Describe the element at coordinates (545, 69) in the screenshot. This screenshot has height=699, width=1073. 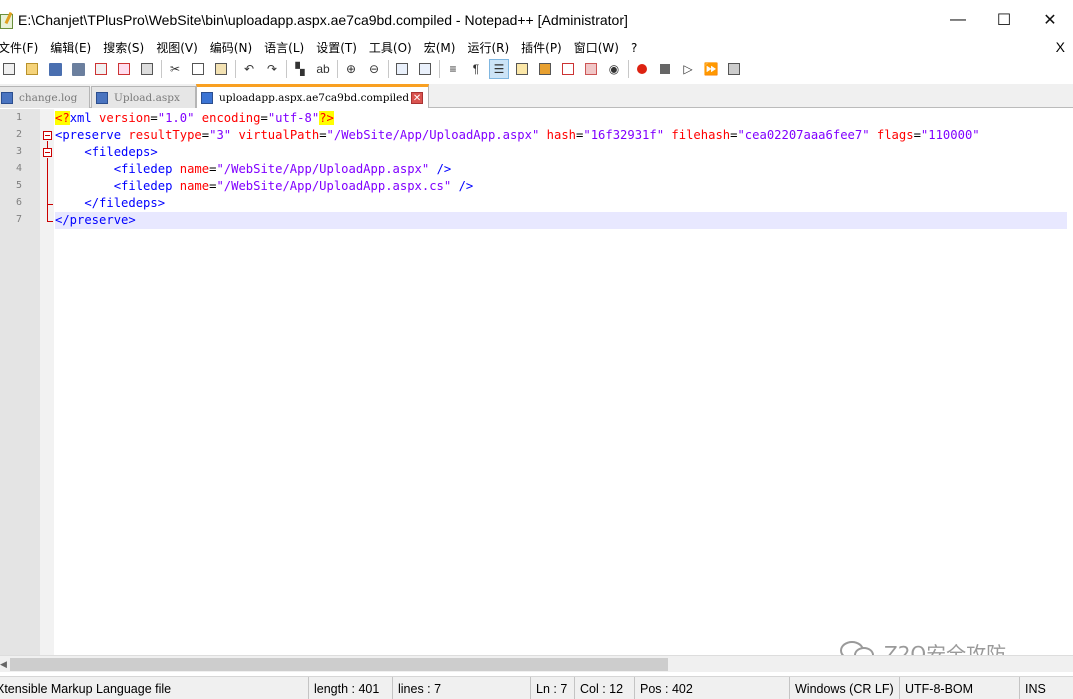
I see `function-list-icon` at that location.